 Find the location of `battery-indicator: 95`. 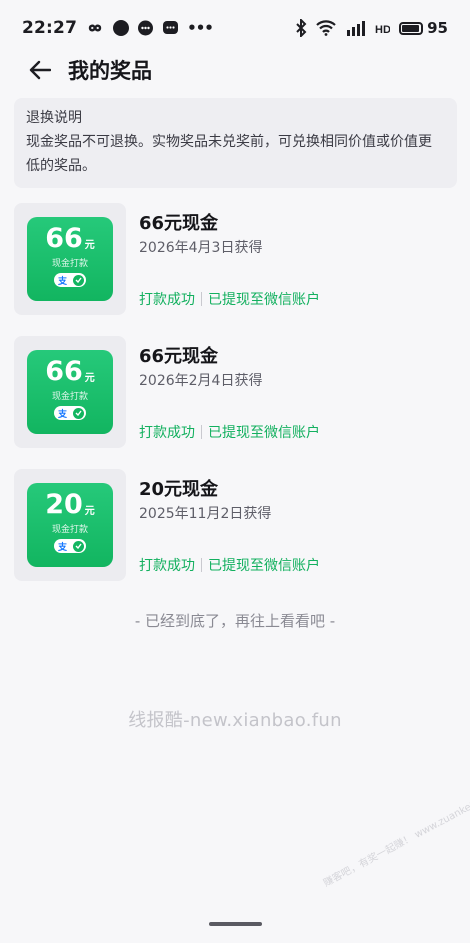

battery-indicator: 95 is located at coordinates (423, 28).